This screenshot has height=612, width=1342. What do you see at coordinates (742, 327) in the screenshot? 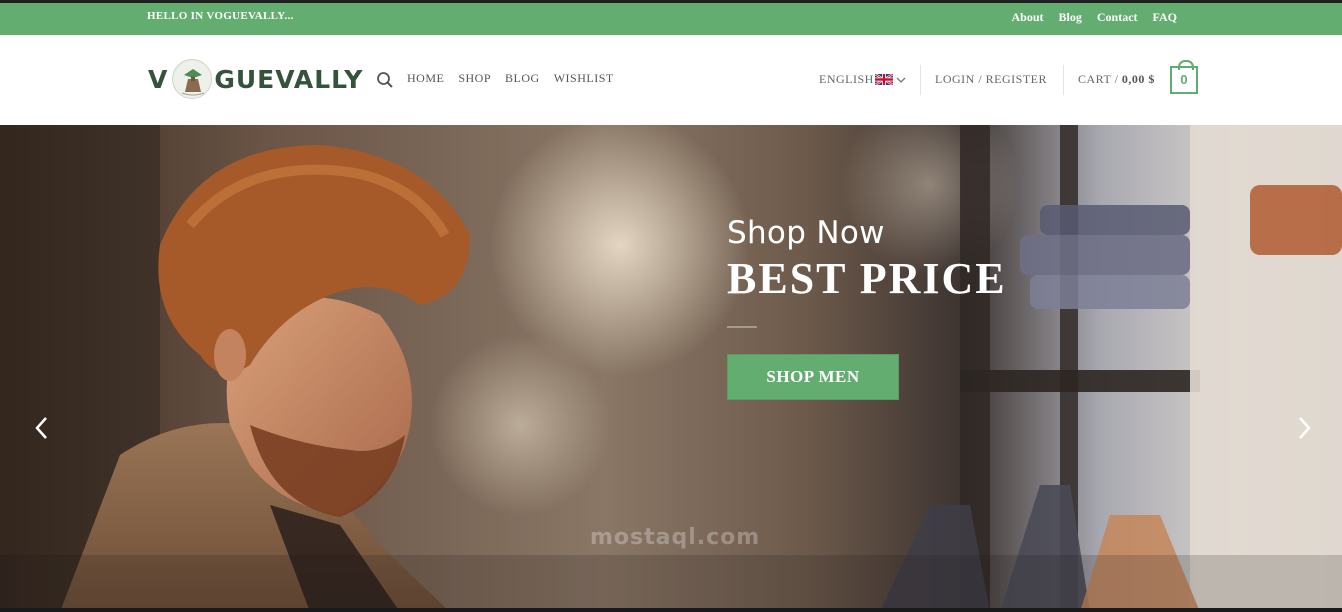
I see `hero-divider` at bounding box center [742, 327].